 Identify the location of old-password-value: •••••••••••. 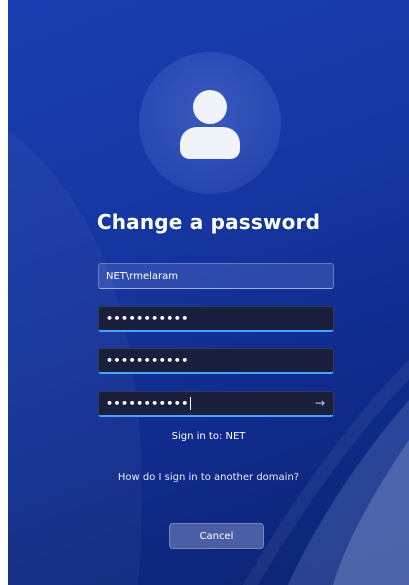
(147, 318).